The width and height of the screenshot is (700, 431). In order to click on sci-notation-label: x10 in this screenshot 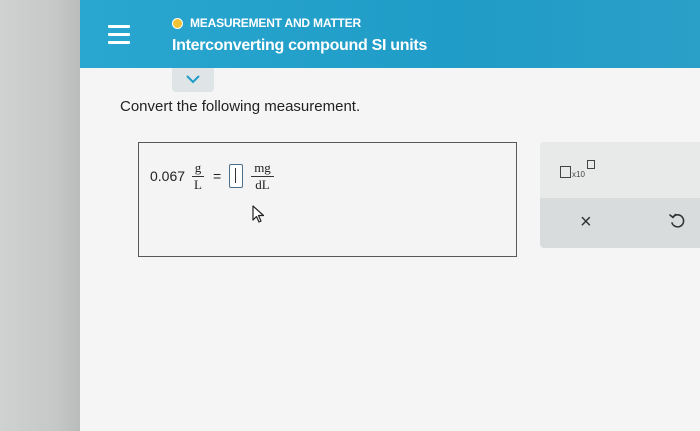, I will do `click(578, 174)`.